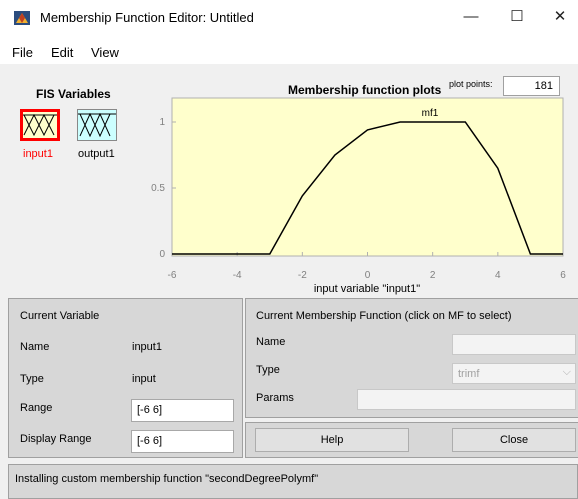  What do you see at coordinates (237, 275) in the screenshot?
I see `x-tick-label: -4` at bounding box center [237, 275].